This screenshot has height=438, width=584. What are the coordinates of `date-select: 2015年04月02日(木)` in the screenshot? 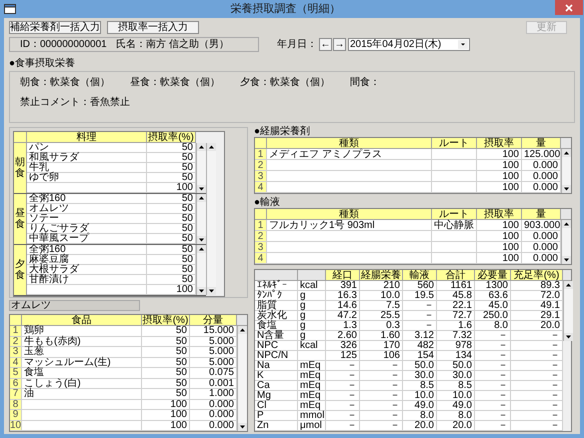 It's located at (409, 44).